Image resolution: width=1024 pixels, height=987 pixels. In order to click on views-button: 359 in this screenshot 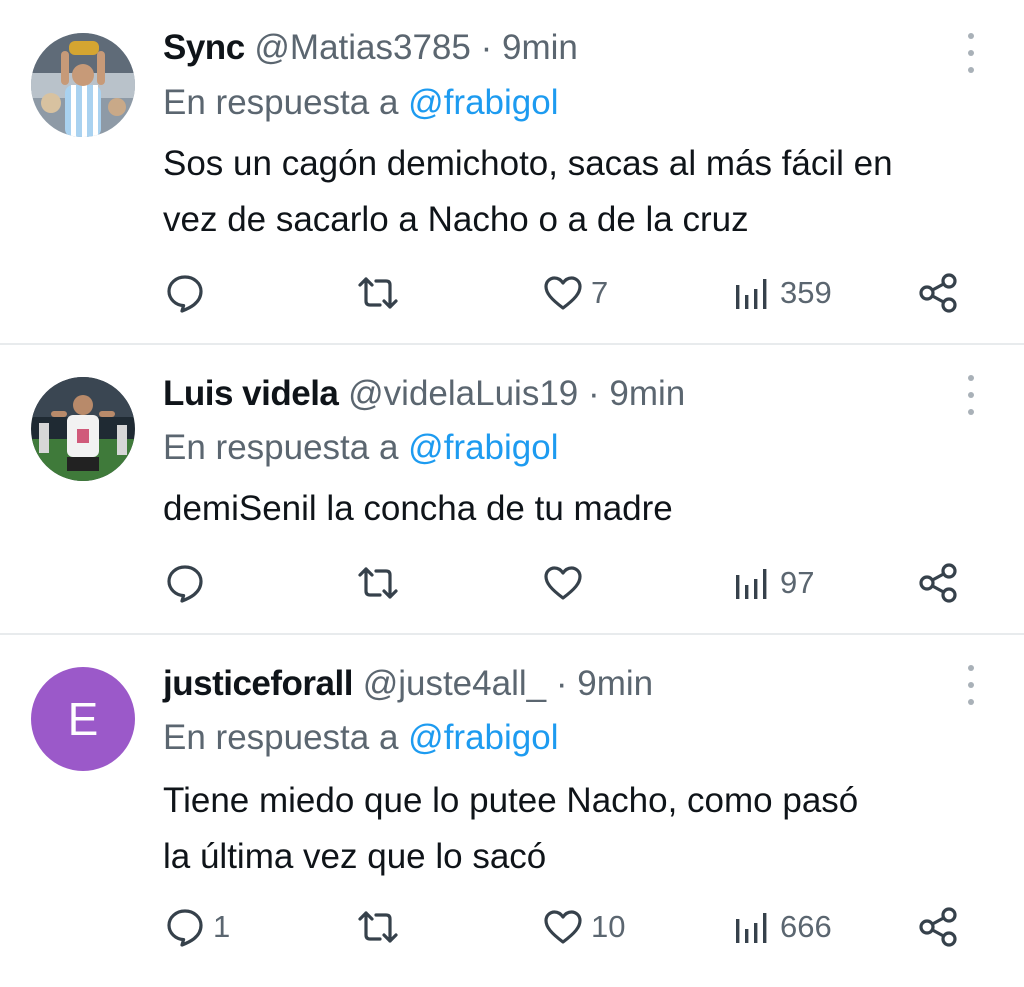, I will do `click(781, 293)`.